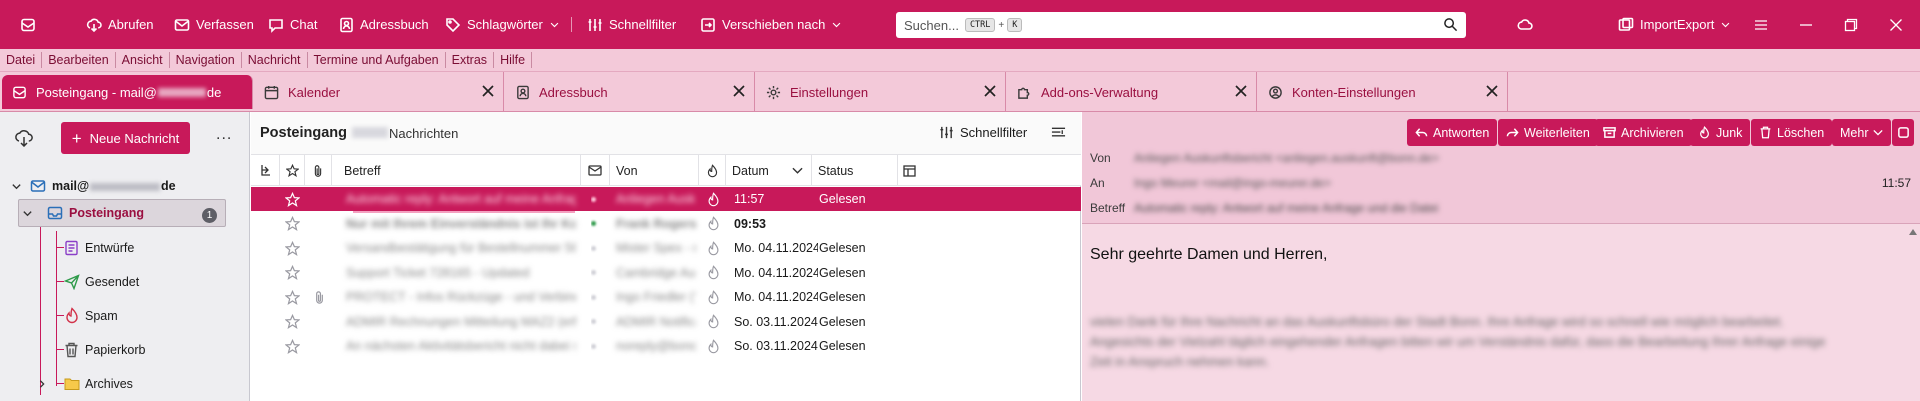 The width and height of the screenshot is (1920, 401). I want to click on compose-button: Verfassen, so click(214, 24).